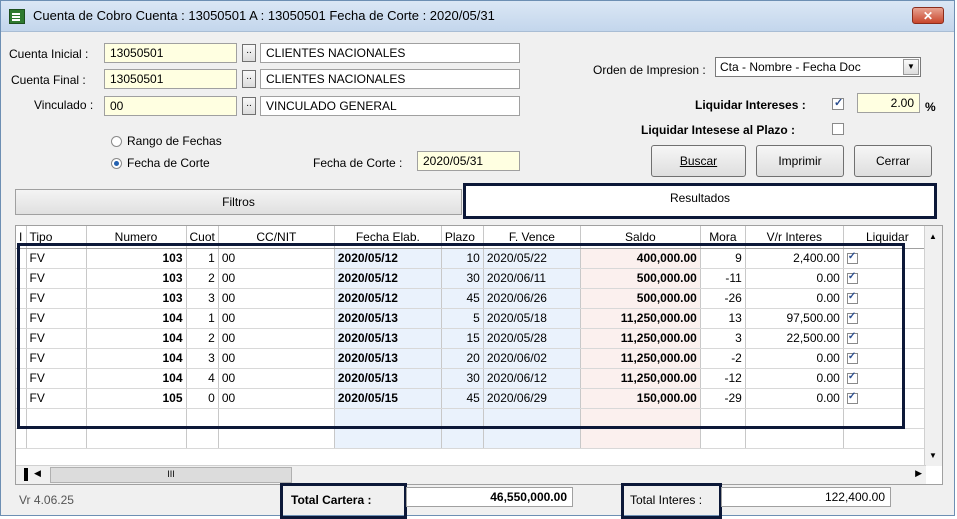  I want to click on imprimir-button: Imprimir, so click(800, 161).